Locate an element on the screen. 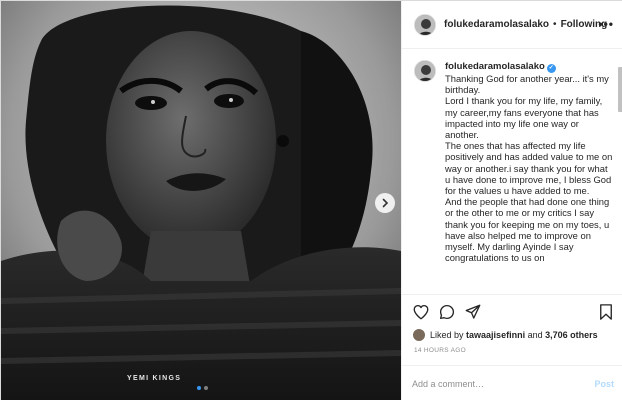 The width and height of the screenshot is (622, 400). scrollbar-thumb is located at coordinates (620, 89).